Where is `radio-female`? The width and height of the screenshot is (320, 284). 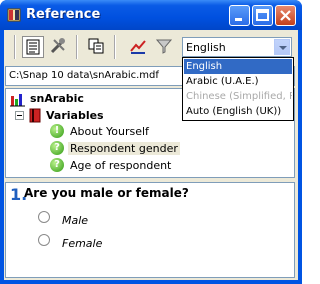 radio-female is located at coordinates (44, 240).